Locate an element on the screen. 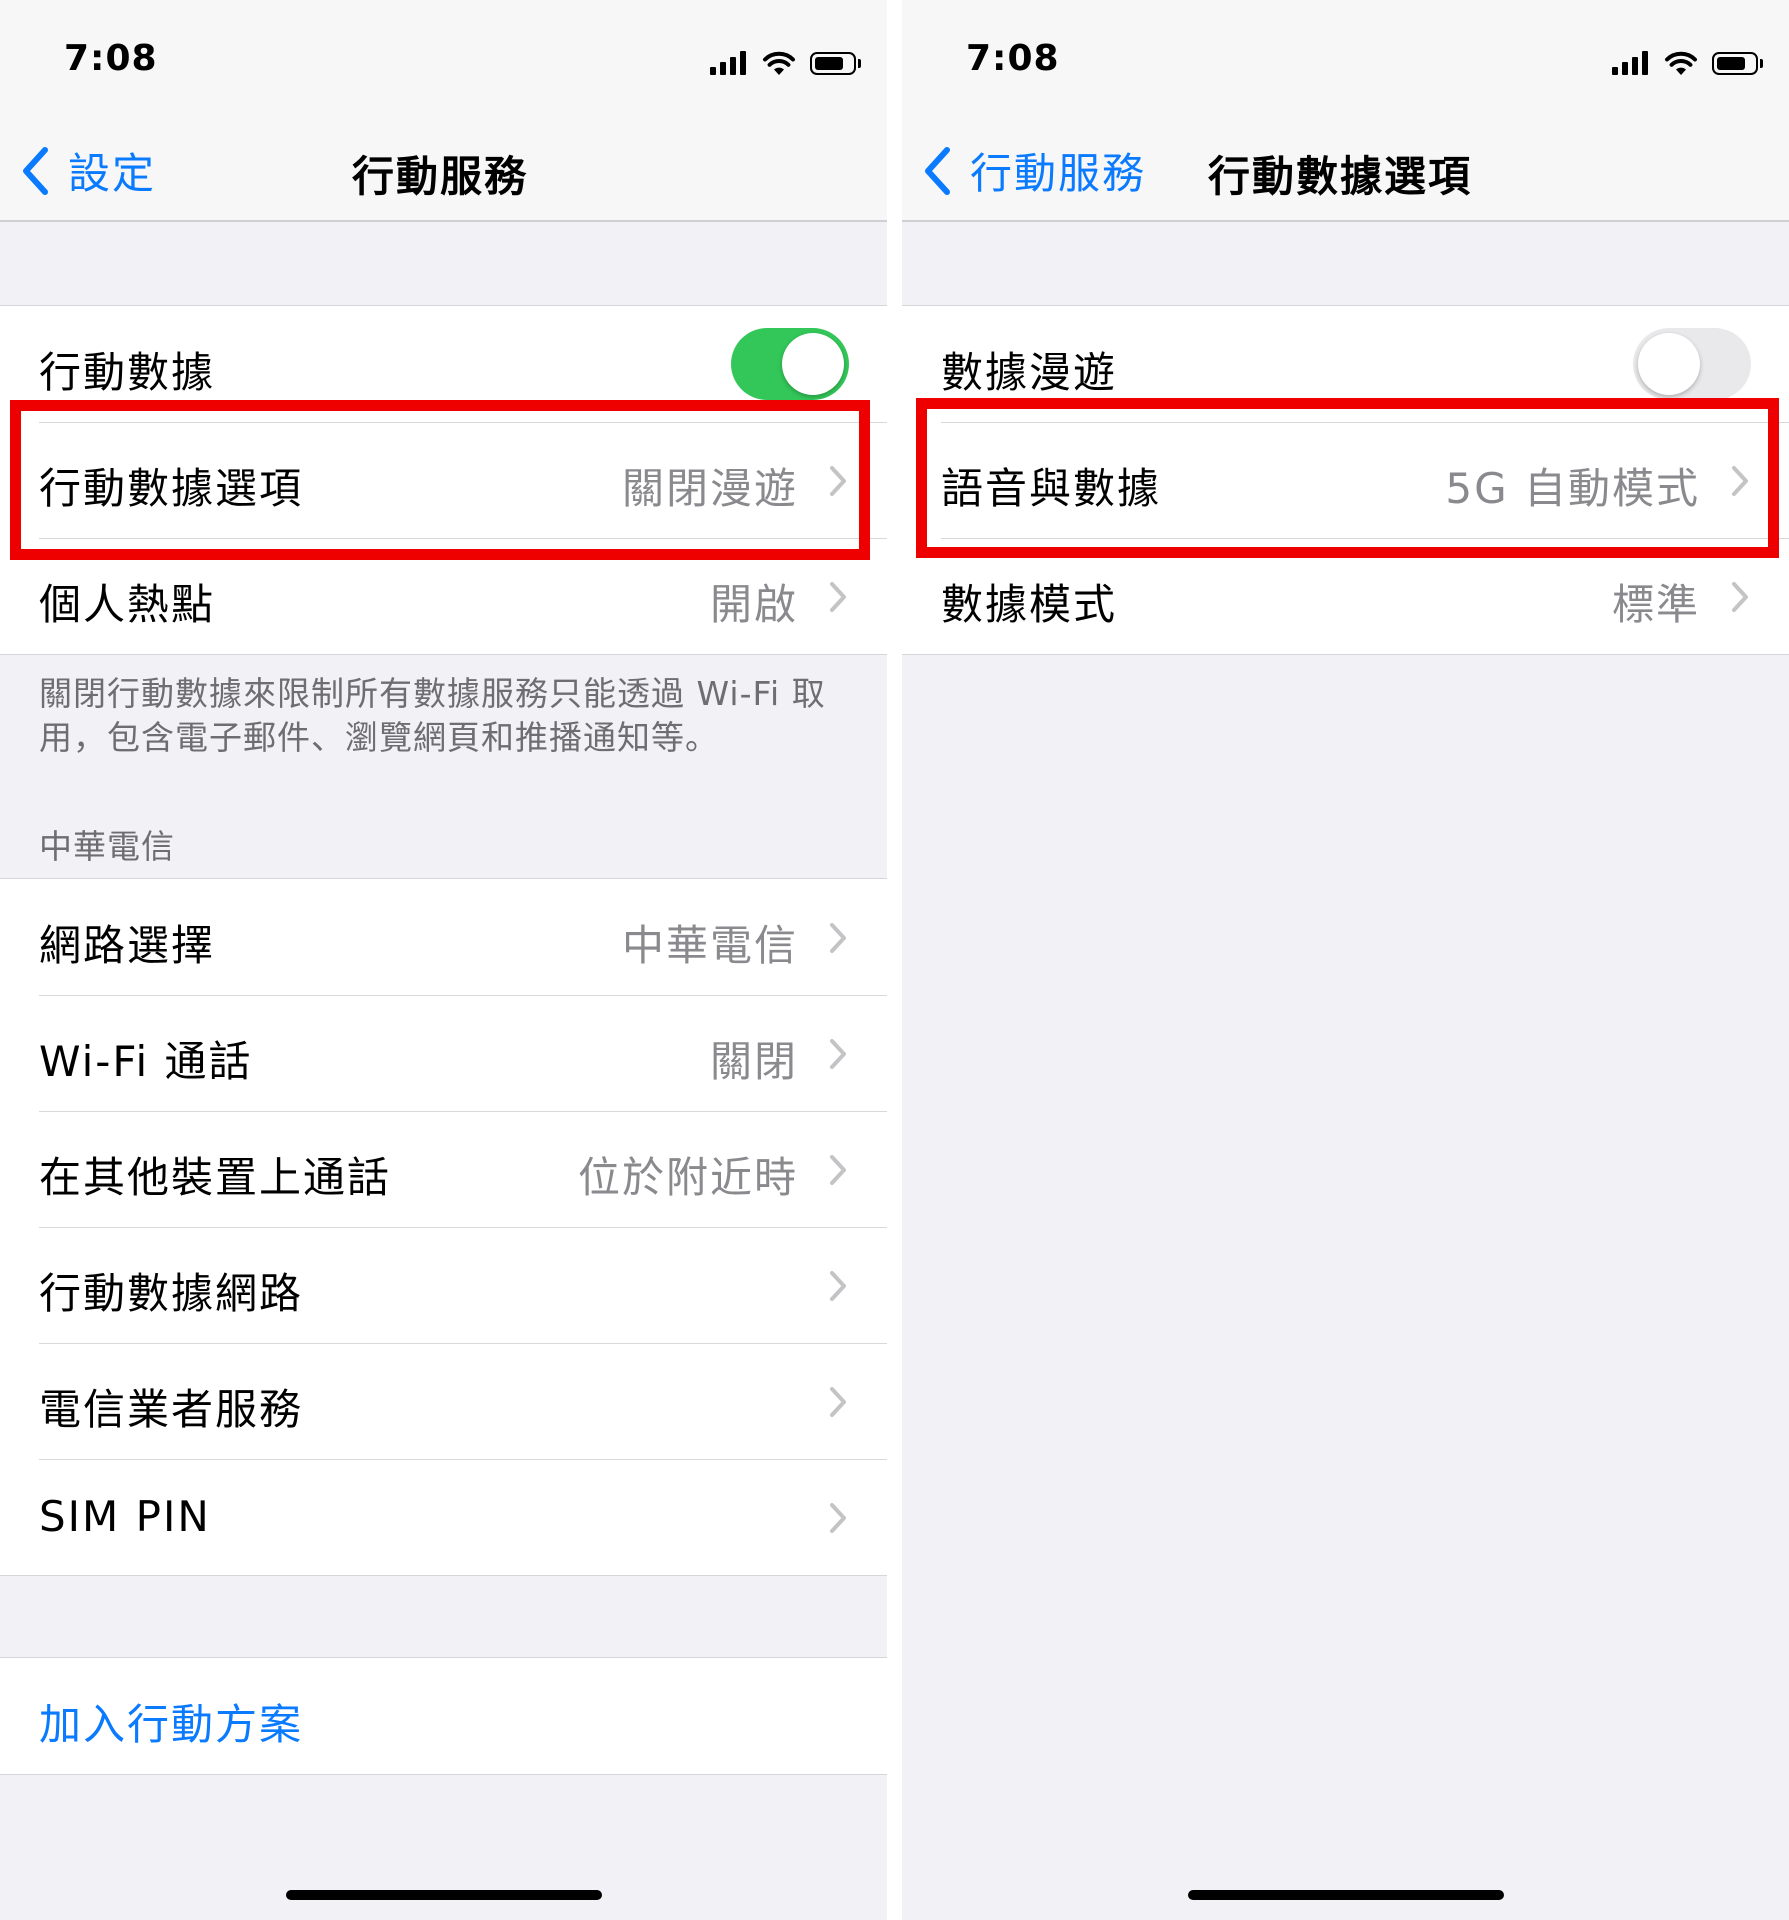  sim-pin-label: SIM PIN is located at coordinates (125, 1516).